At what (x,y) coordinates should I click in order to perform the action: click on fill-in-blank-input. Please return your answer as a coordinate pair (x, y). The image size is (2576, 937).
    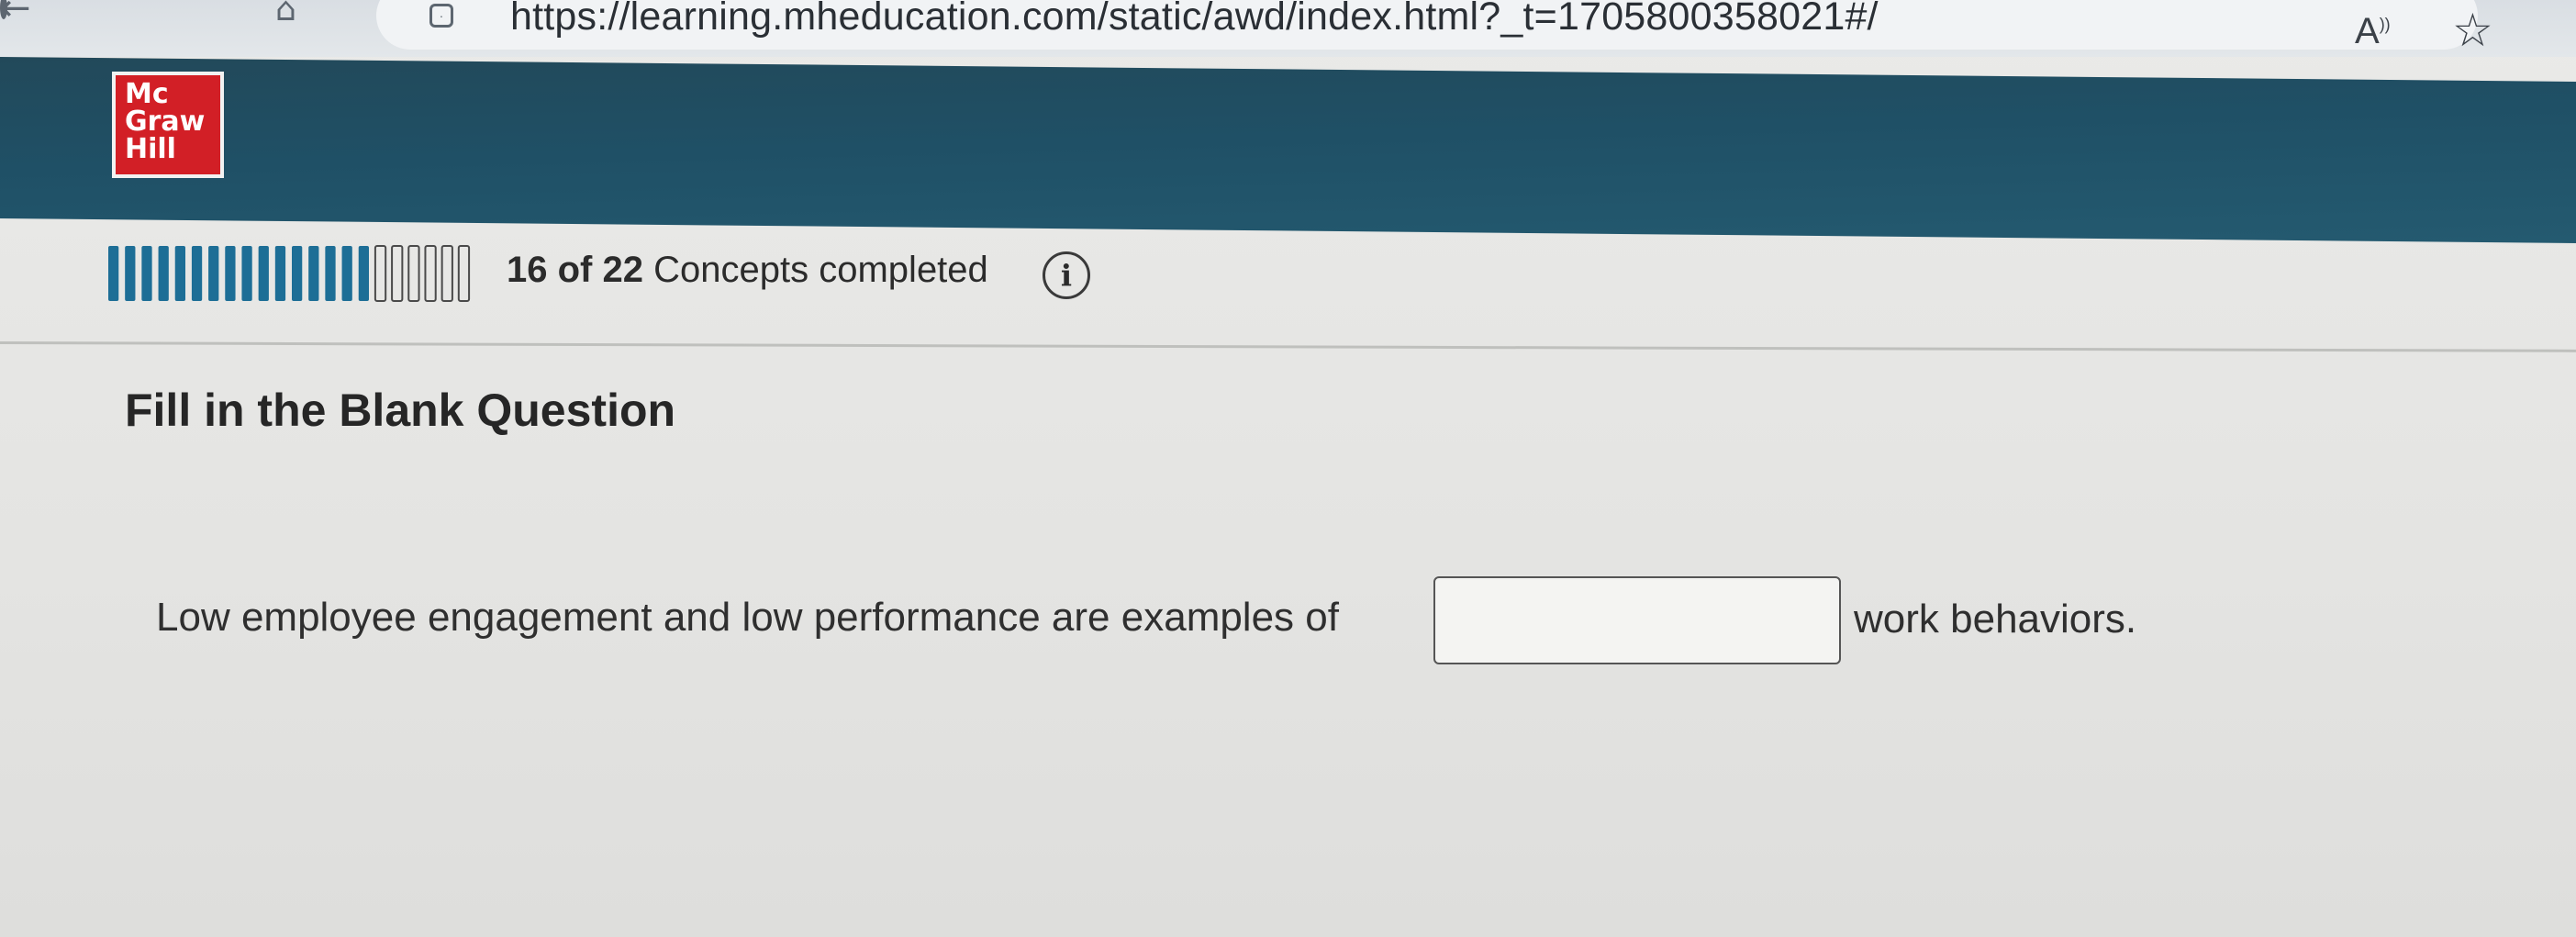
    Looking at the image, I should click on (1637, 620).